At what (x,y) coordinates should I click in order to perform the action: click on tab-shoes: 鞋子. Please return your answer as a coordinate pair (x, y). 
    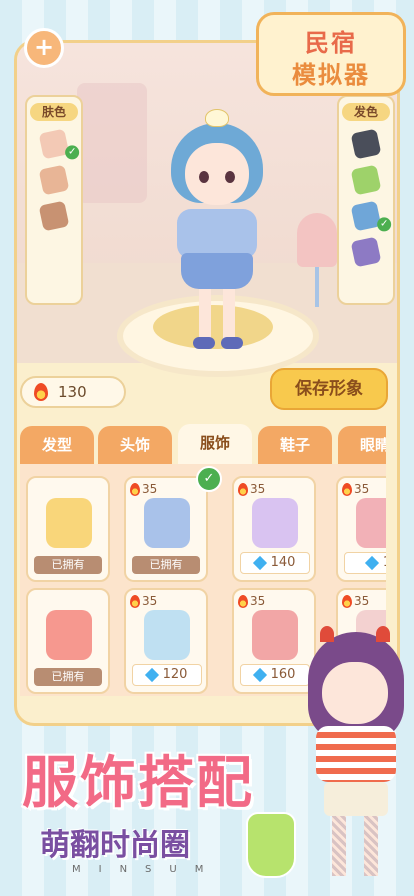
    Looking at the image, I should click on (295, 445).